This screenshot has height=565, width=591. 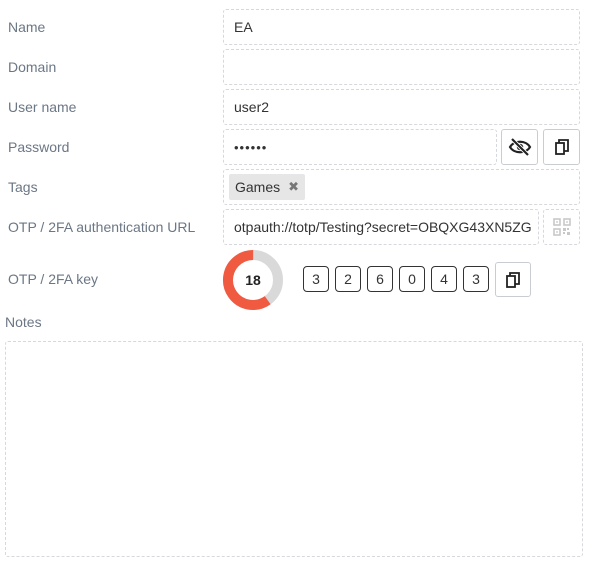 I want to click on domain-label: Domain, so click(x=32, y=67).